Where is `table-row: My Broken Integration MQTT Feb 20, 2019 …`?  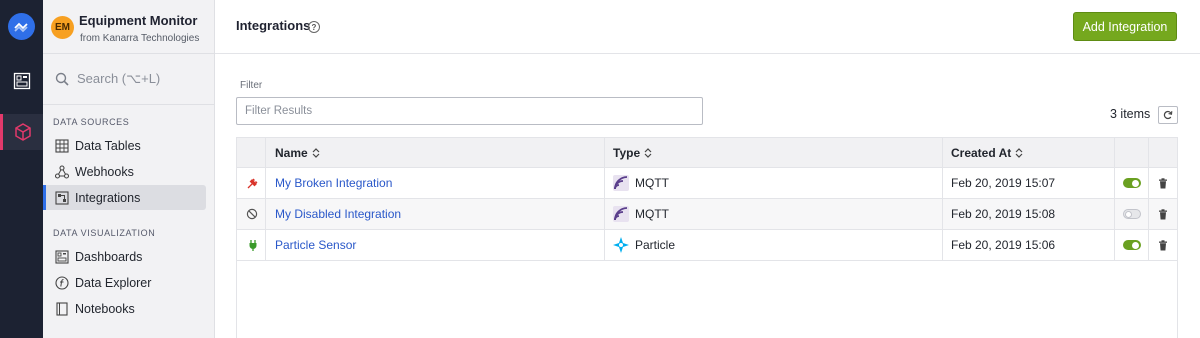 table-row: My Broken Integration MQTT Feb 20, 2019 … is located at coordinates (707, 183).